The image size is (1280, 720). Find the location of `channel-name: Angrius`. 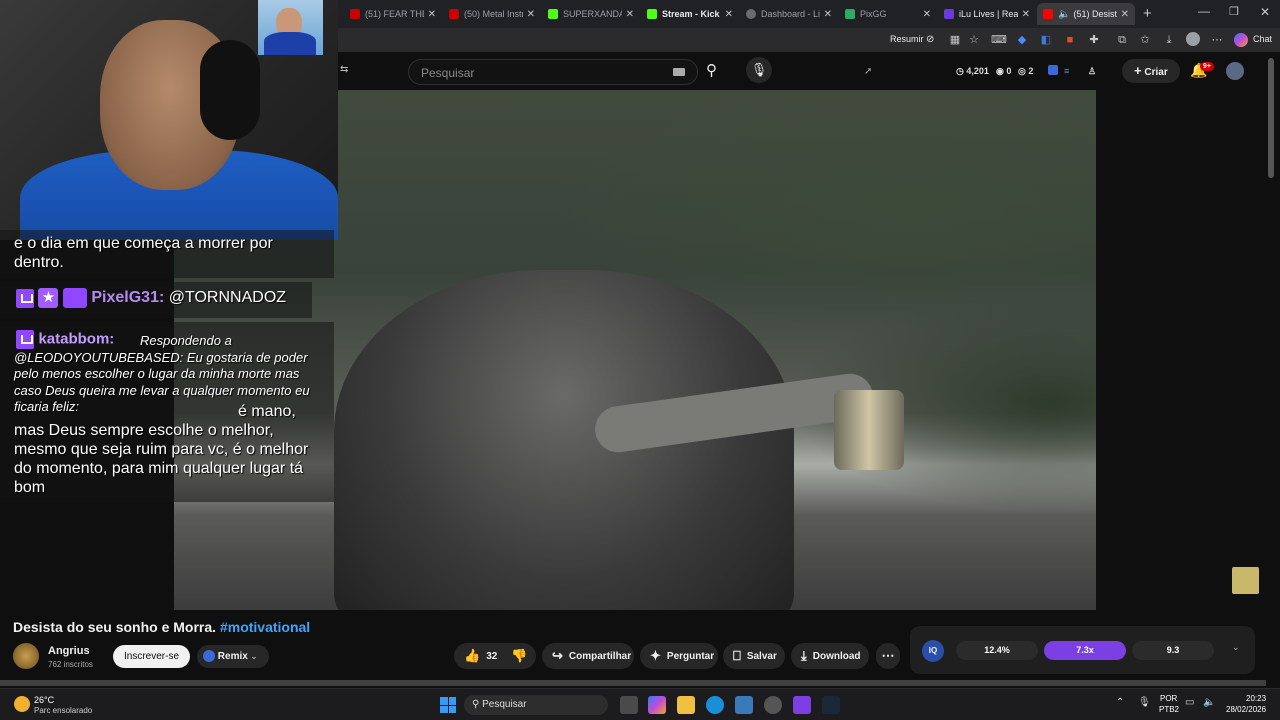

channel-name: Angrius is located at coordinates (69, 651).